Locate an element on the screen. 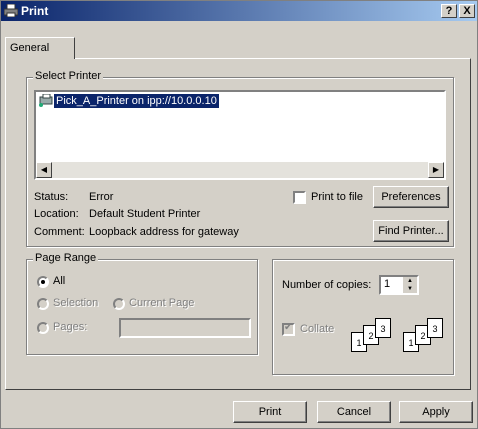  cancel-button: Cancel is located at coordinates (354, 412).